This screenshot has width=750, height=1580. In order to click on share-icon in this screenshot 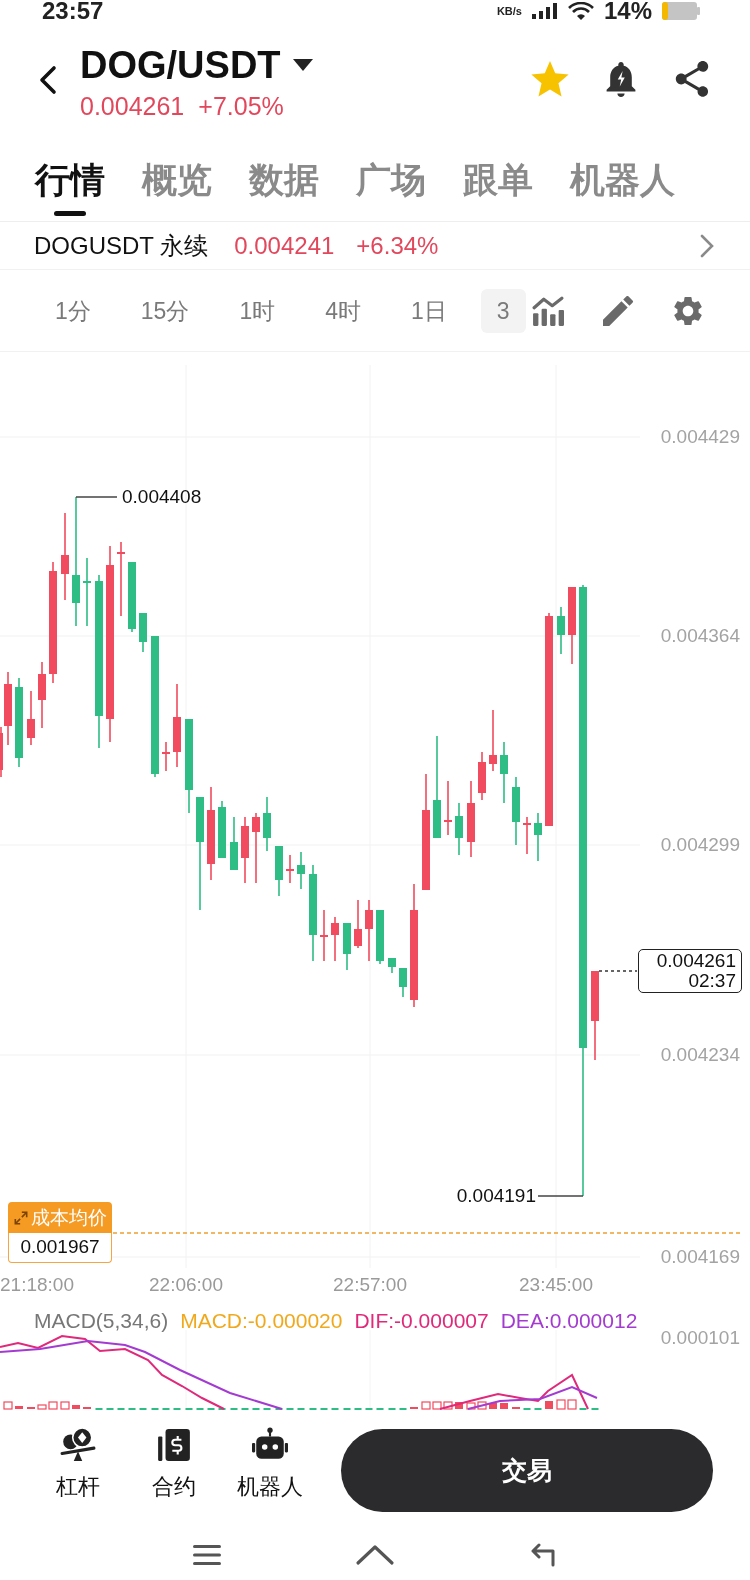, I will do `click(692, 79)`.